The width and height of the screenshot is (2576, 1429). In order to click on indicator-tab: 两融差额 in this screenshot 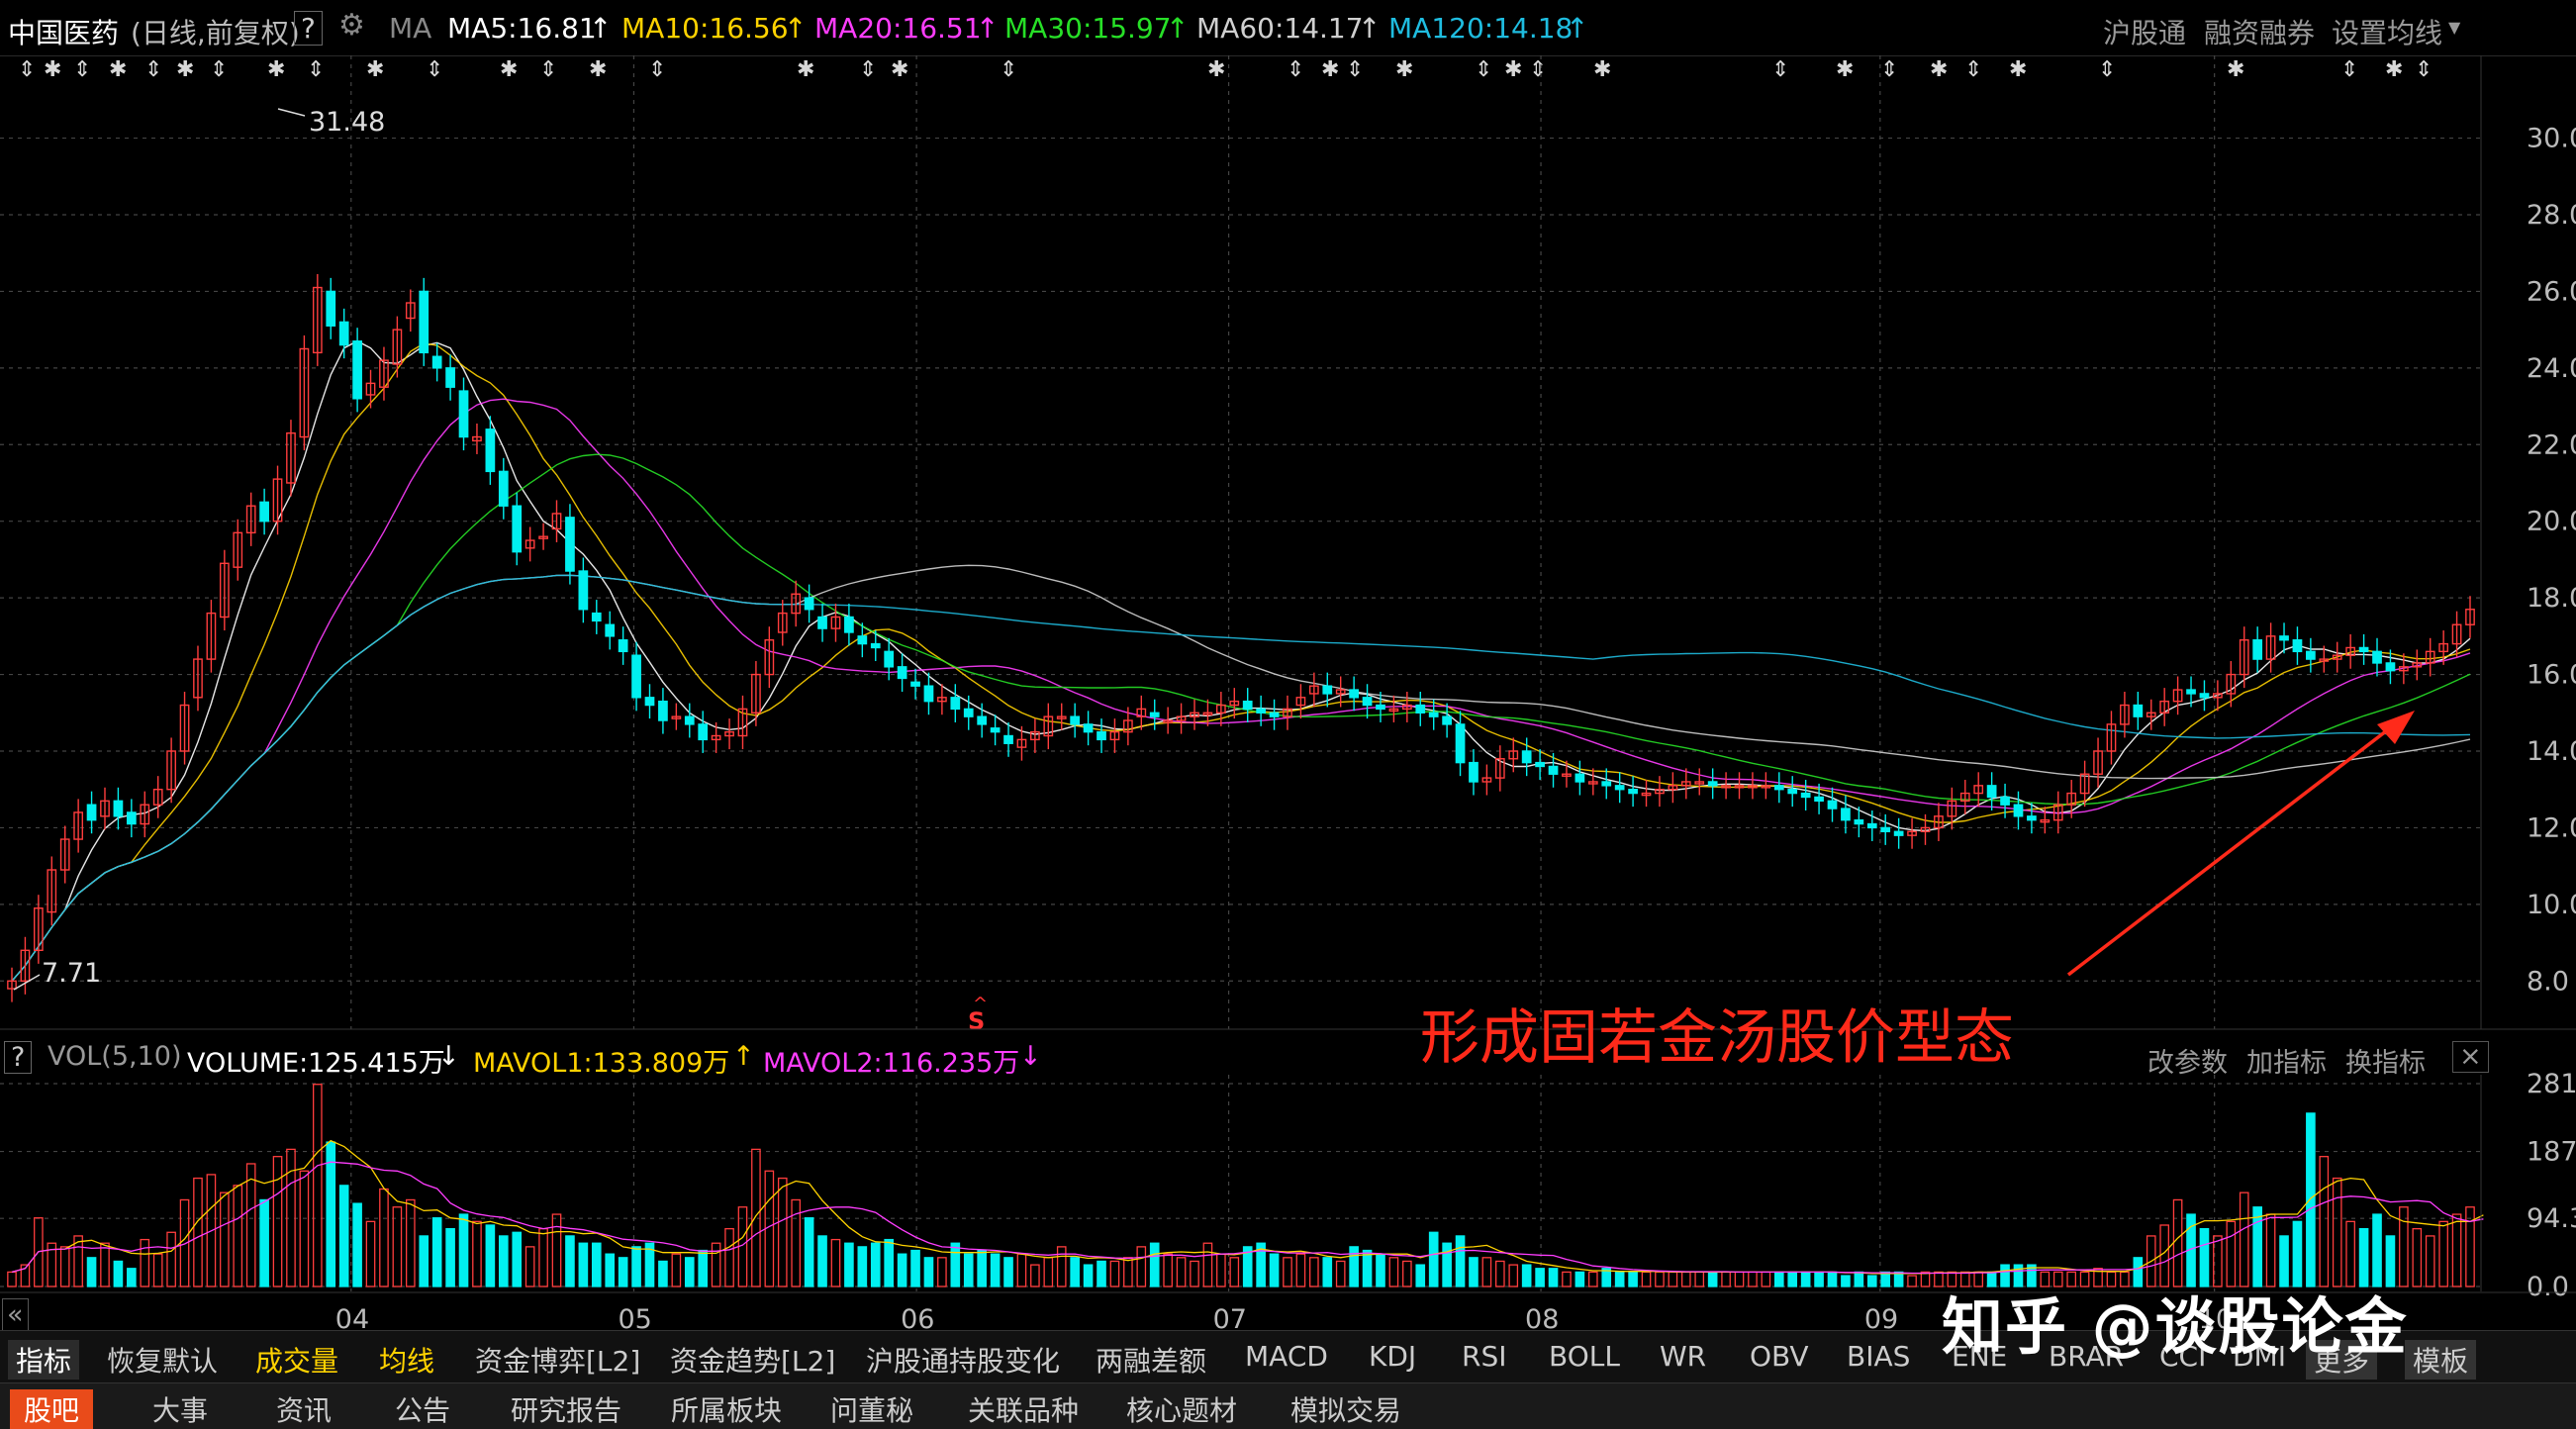, I will do `click(1151, 1360)`.